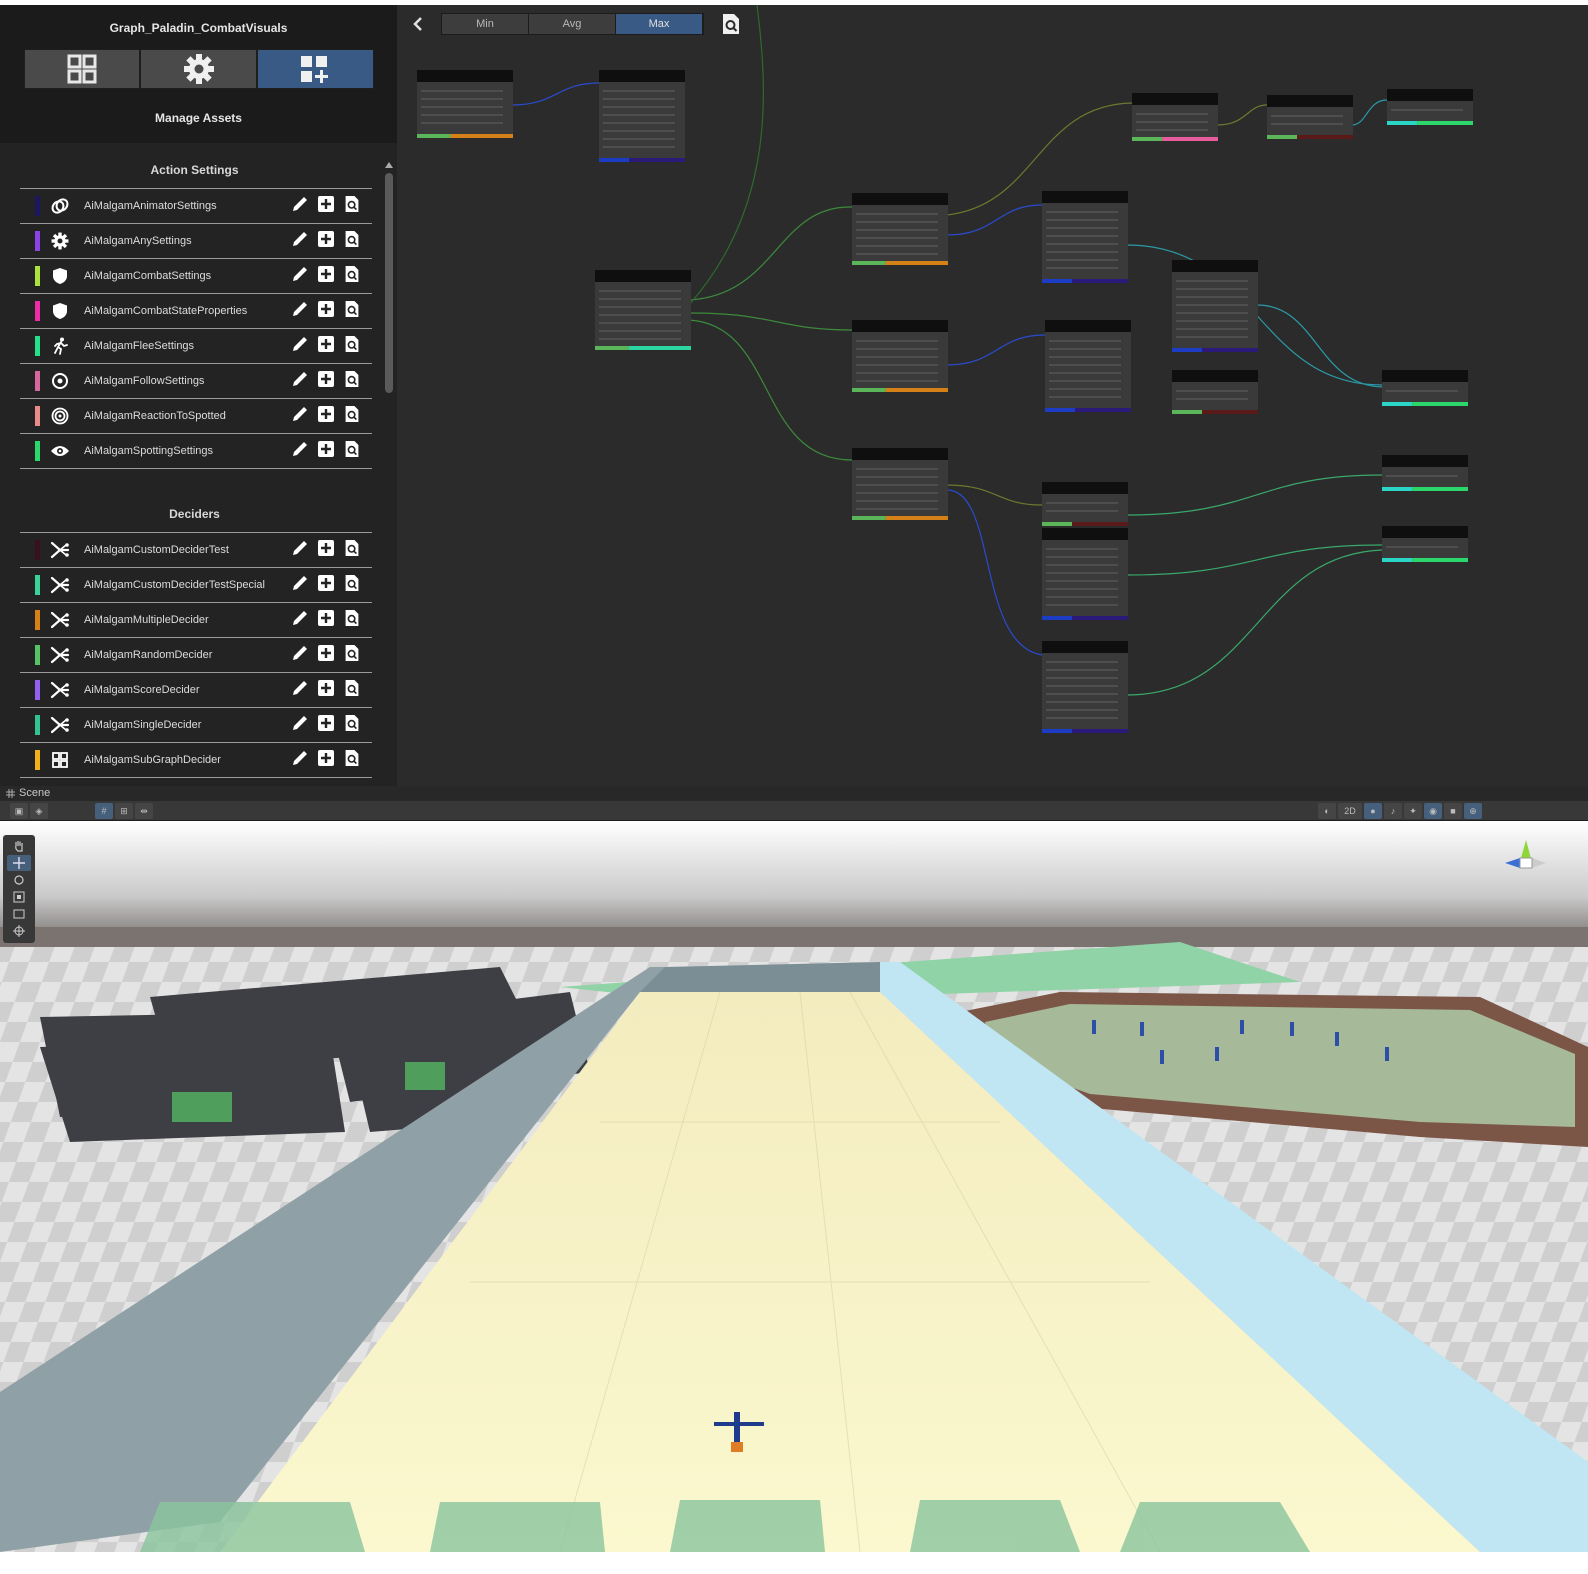 This screenshot has height=1574, width=1588. I want to click on grid-snap-icon: #, so click(104, 811).